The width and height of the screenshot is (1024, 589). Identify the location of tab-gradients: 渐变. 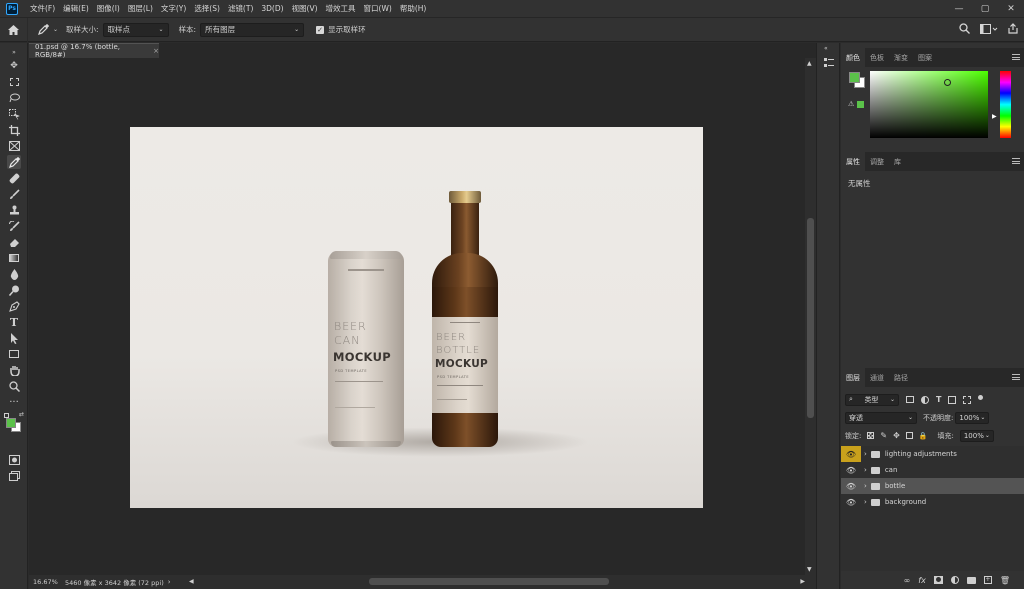
(901, 57).